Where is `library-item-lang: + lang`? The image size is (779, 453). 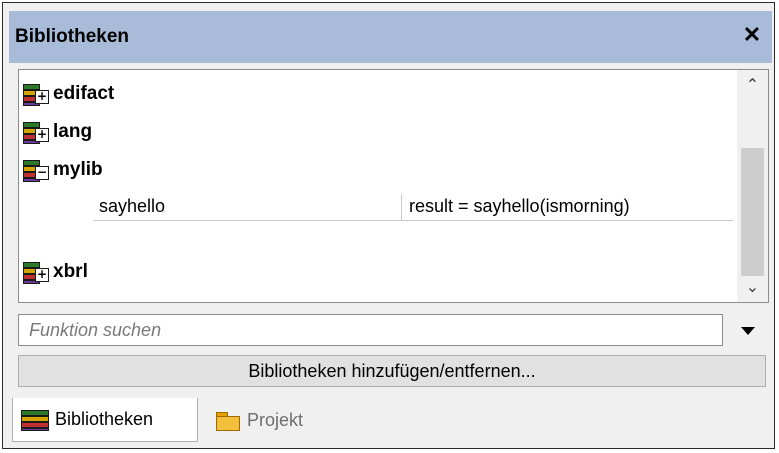 library-item-lang: + lang is located at coordinates (57, 132).